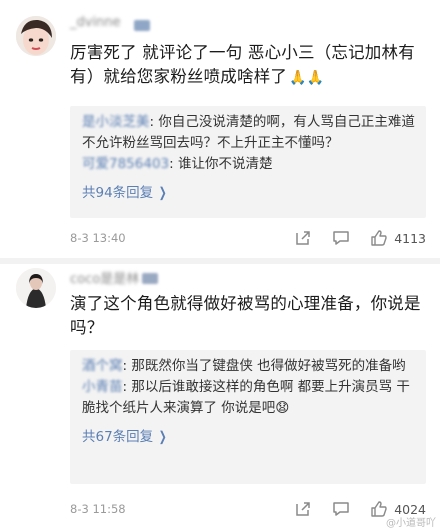  Describe the element at coordinates (116, 122) in the screenshot. I see `reply-username: 是小淡芝美` at that location.